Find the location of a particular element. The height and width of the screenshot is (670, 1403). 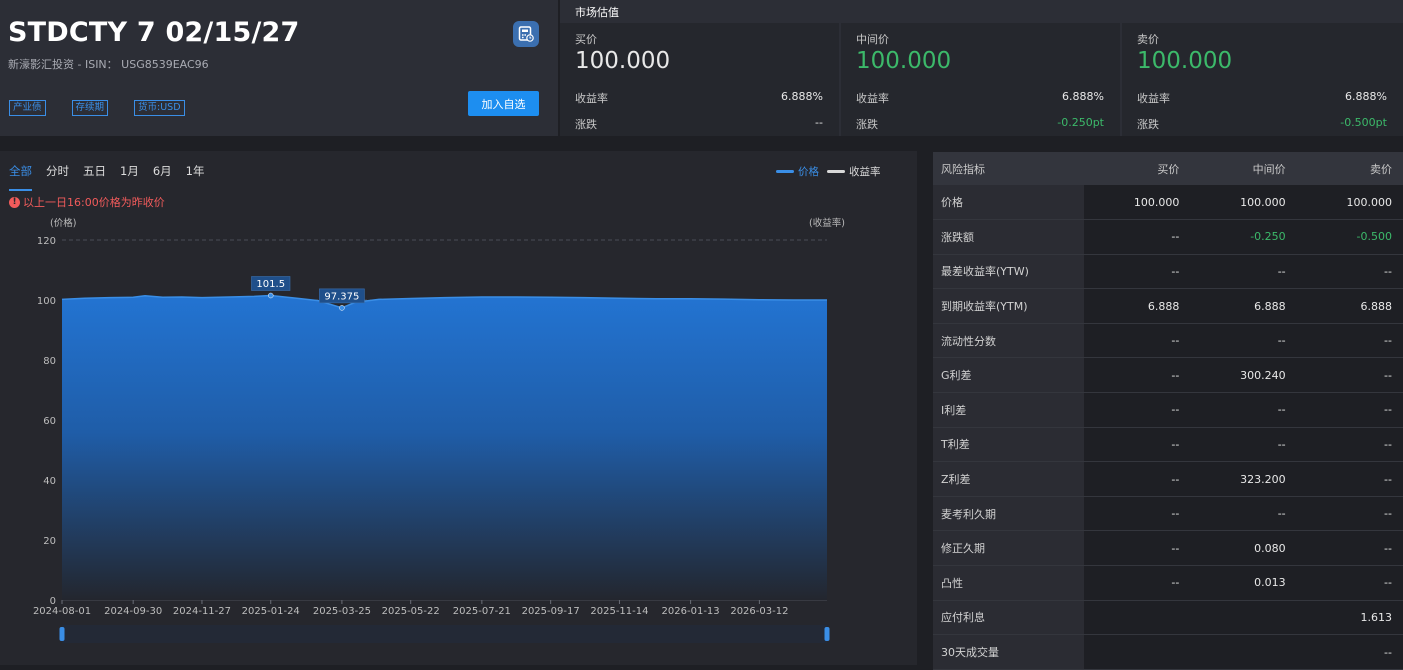

tab-intraday: 分时 is located at coordinates (57, 177).